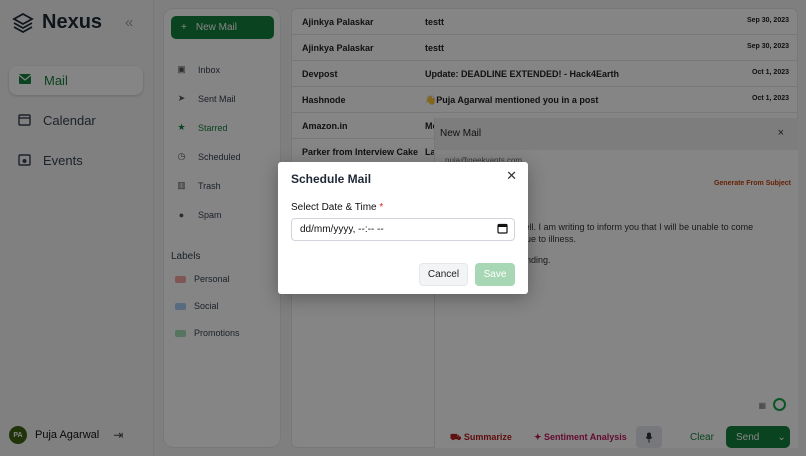 The width and height of the screenshot is (806, 456). I want to click on date-time-label-text: Select Date & Time, so click(334, 207).